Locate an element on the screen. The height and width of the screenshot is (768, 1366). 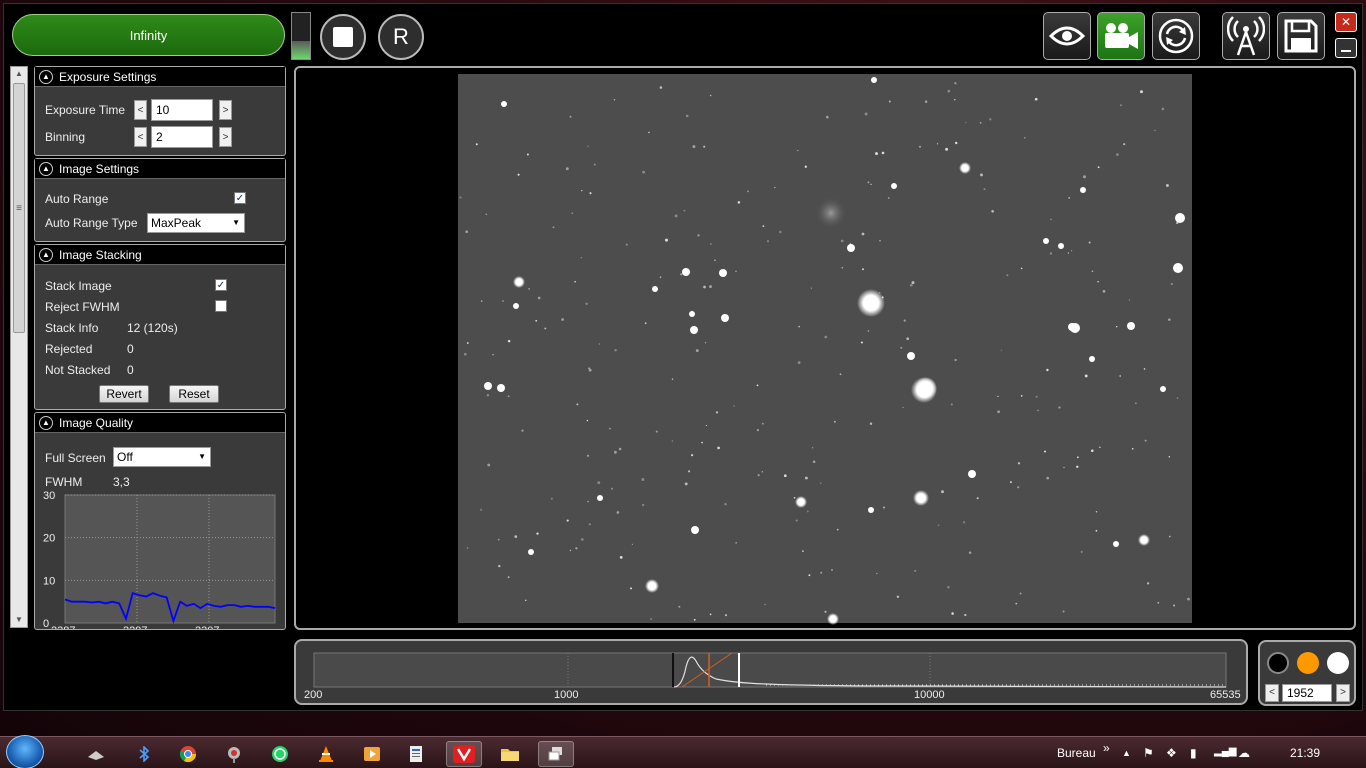
stack-image-checkbox: ✓ is located at coordinates (221, 285).